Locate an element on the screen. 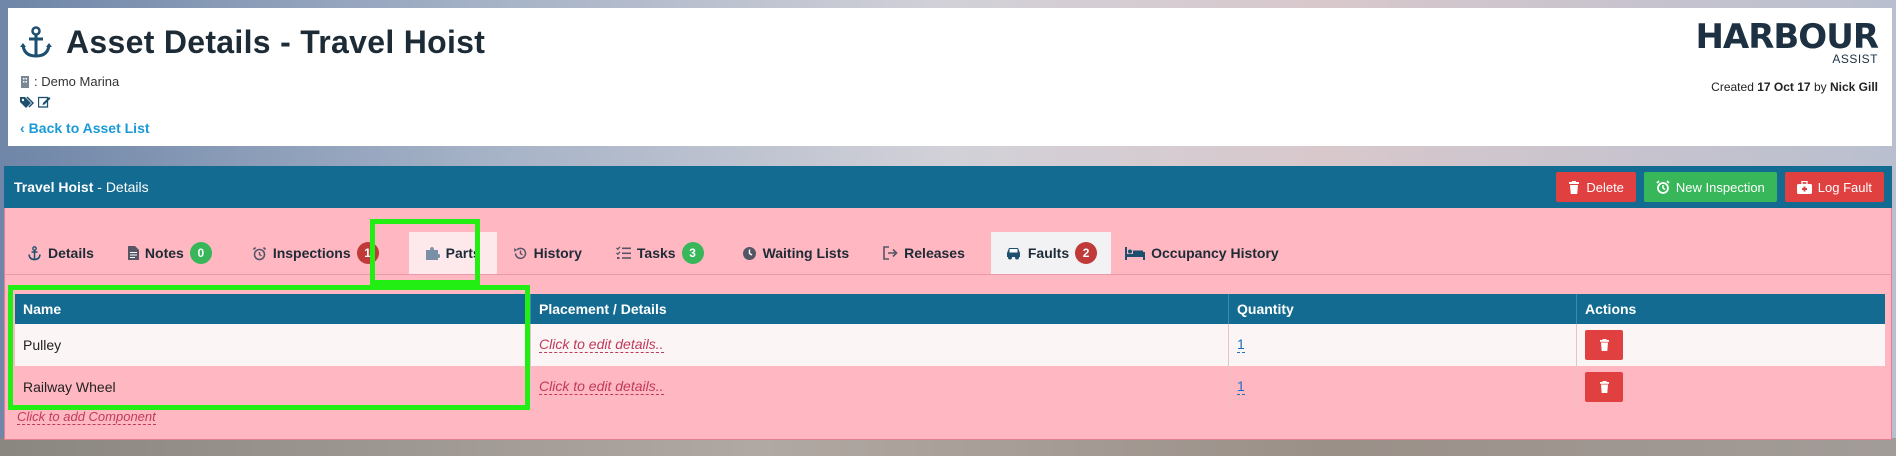  add-component-link: Click to add Component is located at coordinates (86, 417).